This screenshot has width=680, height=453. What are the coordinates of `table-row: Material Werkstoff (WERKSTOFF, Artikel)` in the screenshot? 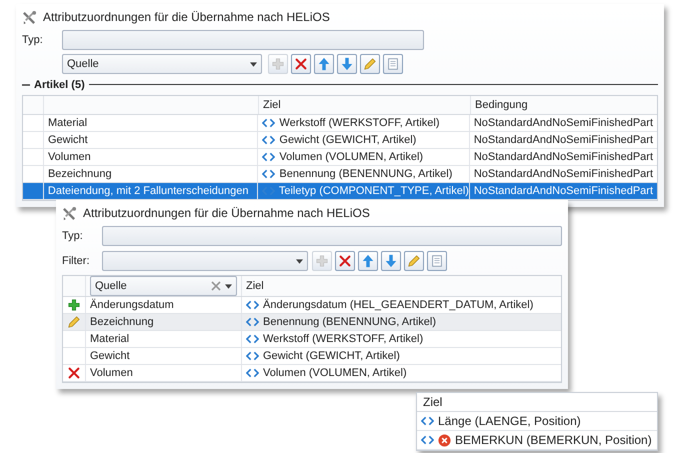 It's located at (312, 339).